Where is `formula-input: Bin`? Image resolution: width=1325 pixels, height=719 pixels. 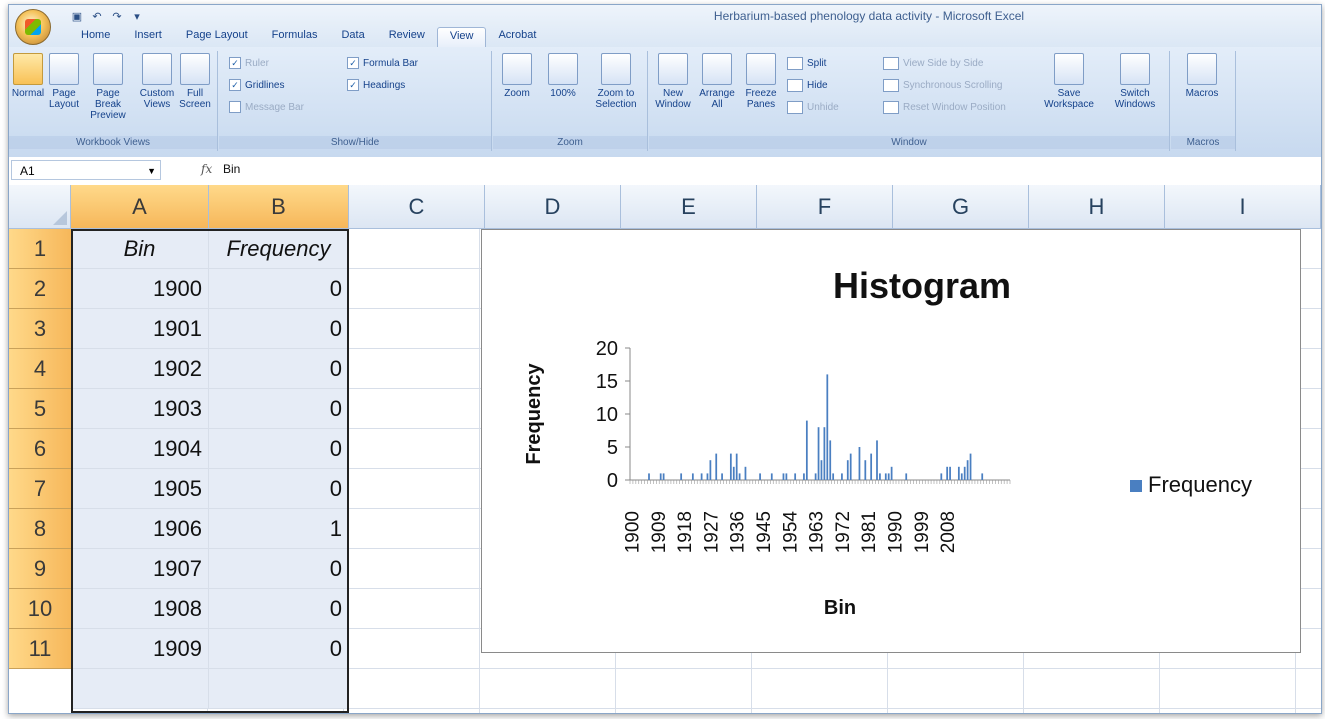 formula-input: Bin is located at coordinates (231, 169).